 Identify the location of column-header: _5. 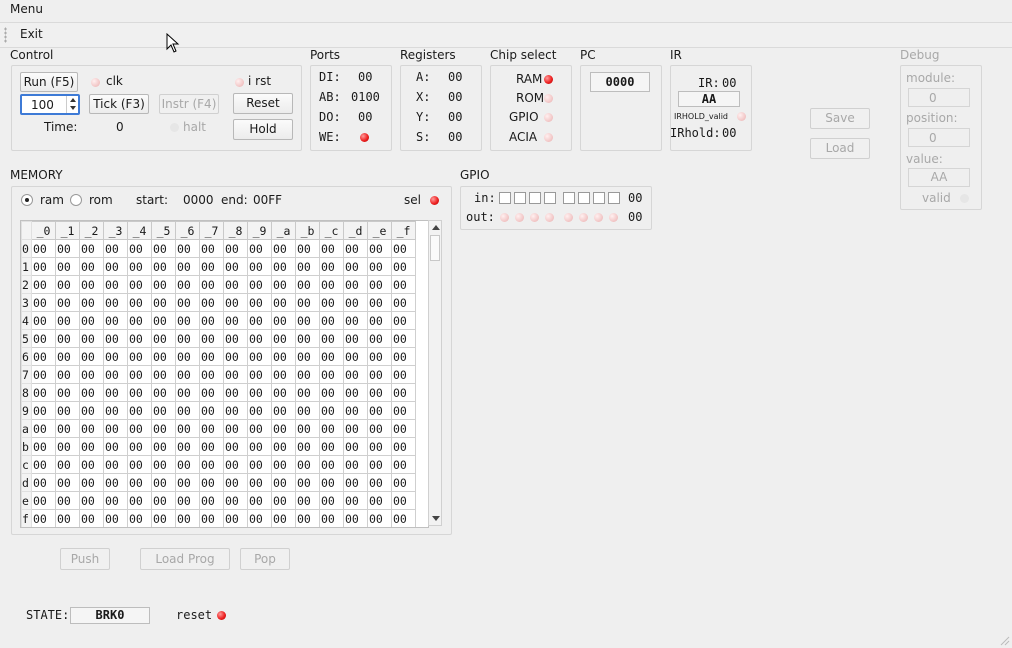
(163, 230).